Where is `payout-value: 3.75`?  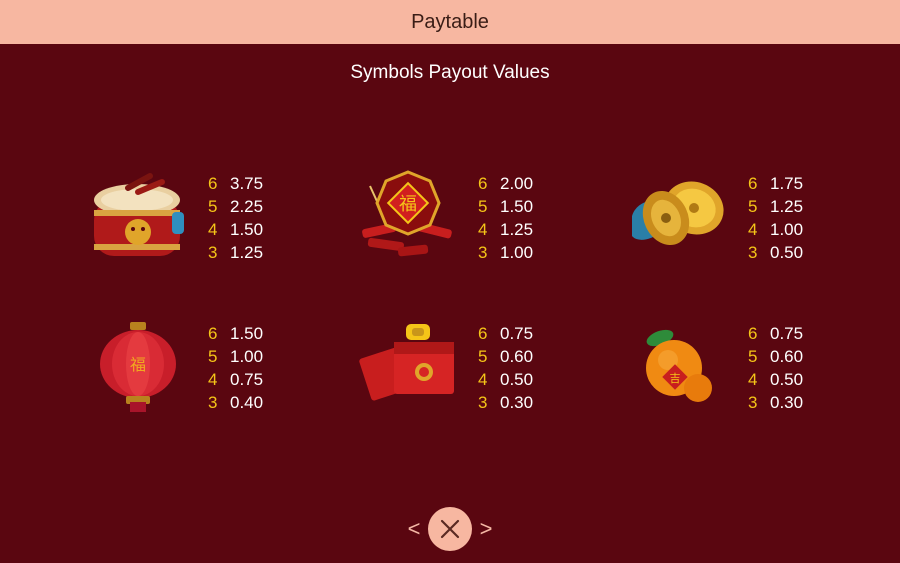 payout-value: 3.75 is located at coordinates (247, 183).